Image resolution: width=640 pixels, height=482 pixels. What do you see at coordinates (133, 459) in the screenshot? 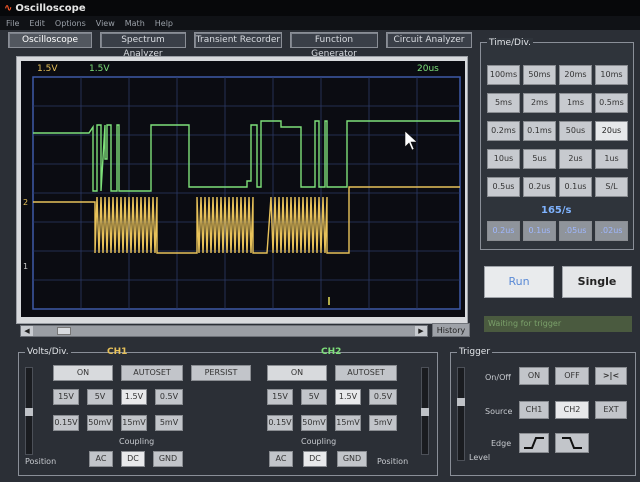
I see `ch1-dc-button: DC` at bounding box center [133, 459].